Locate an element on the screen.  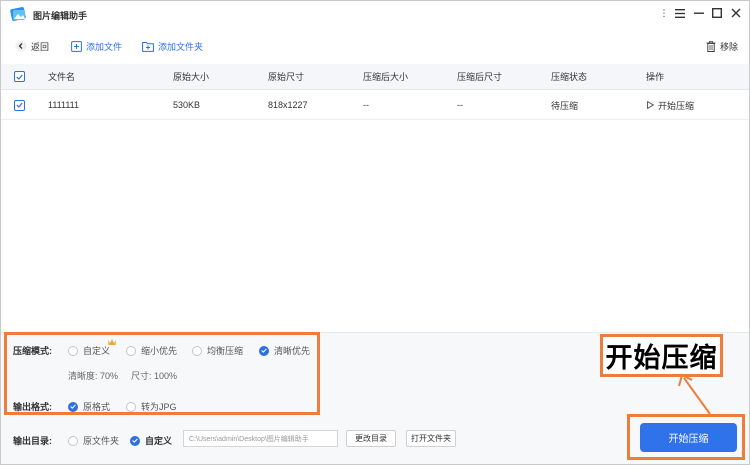
output-dir-label: 输出目录: is located at coordinates (32, 441).